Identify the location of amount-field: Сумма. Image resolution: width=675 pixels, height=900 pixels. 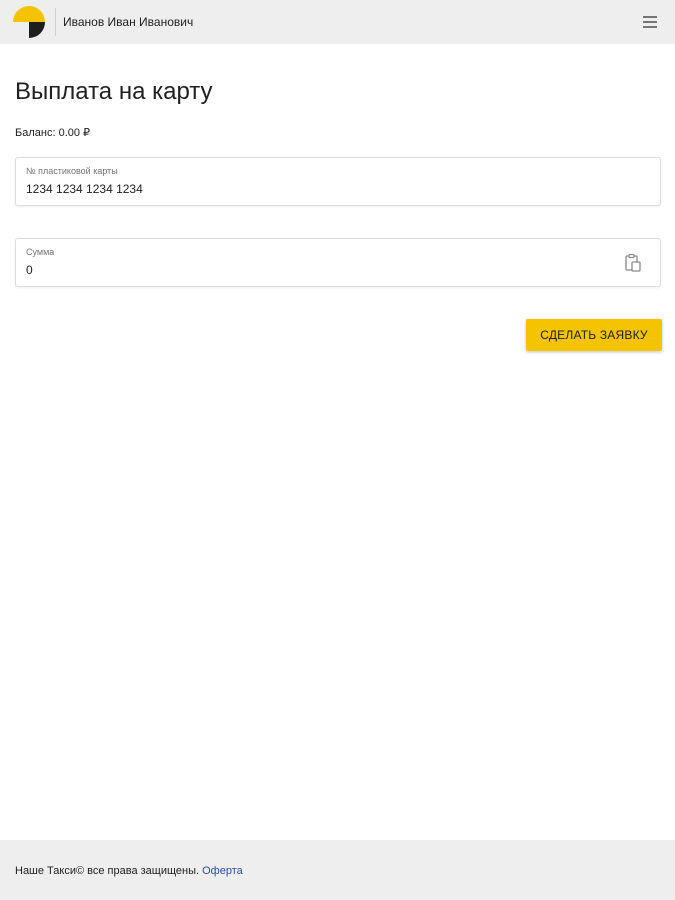
(338, 262).